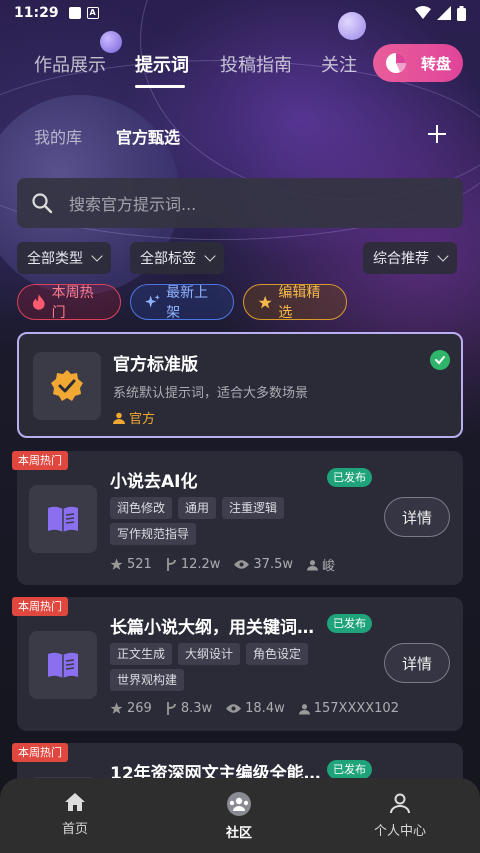 Image resolution: width=480 pixels, height=853 pixels. Describe the element at coordinates (75, 814) in the screenshot. I see `nav-home: 首页` at that location.